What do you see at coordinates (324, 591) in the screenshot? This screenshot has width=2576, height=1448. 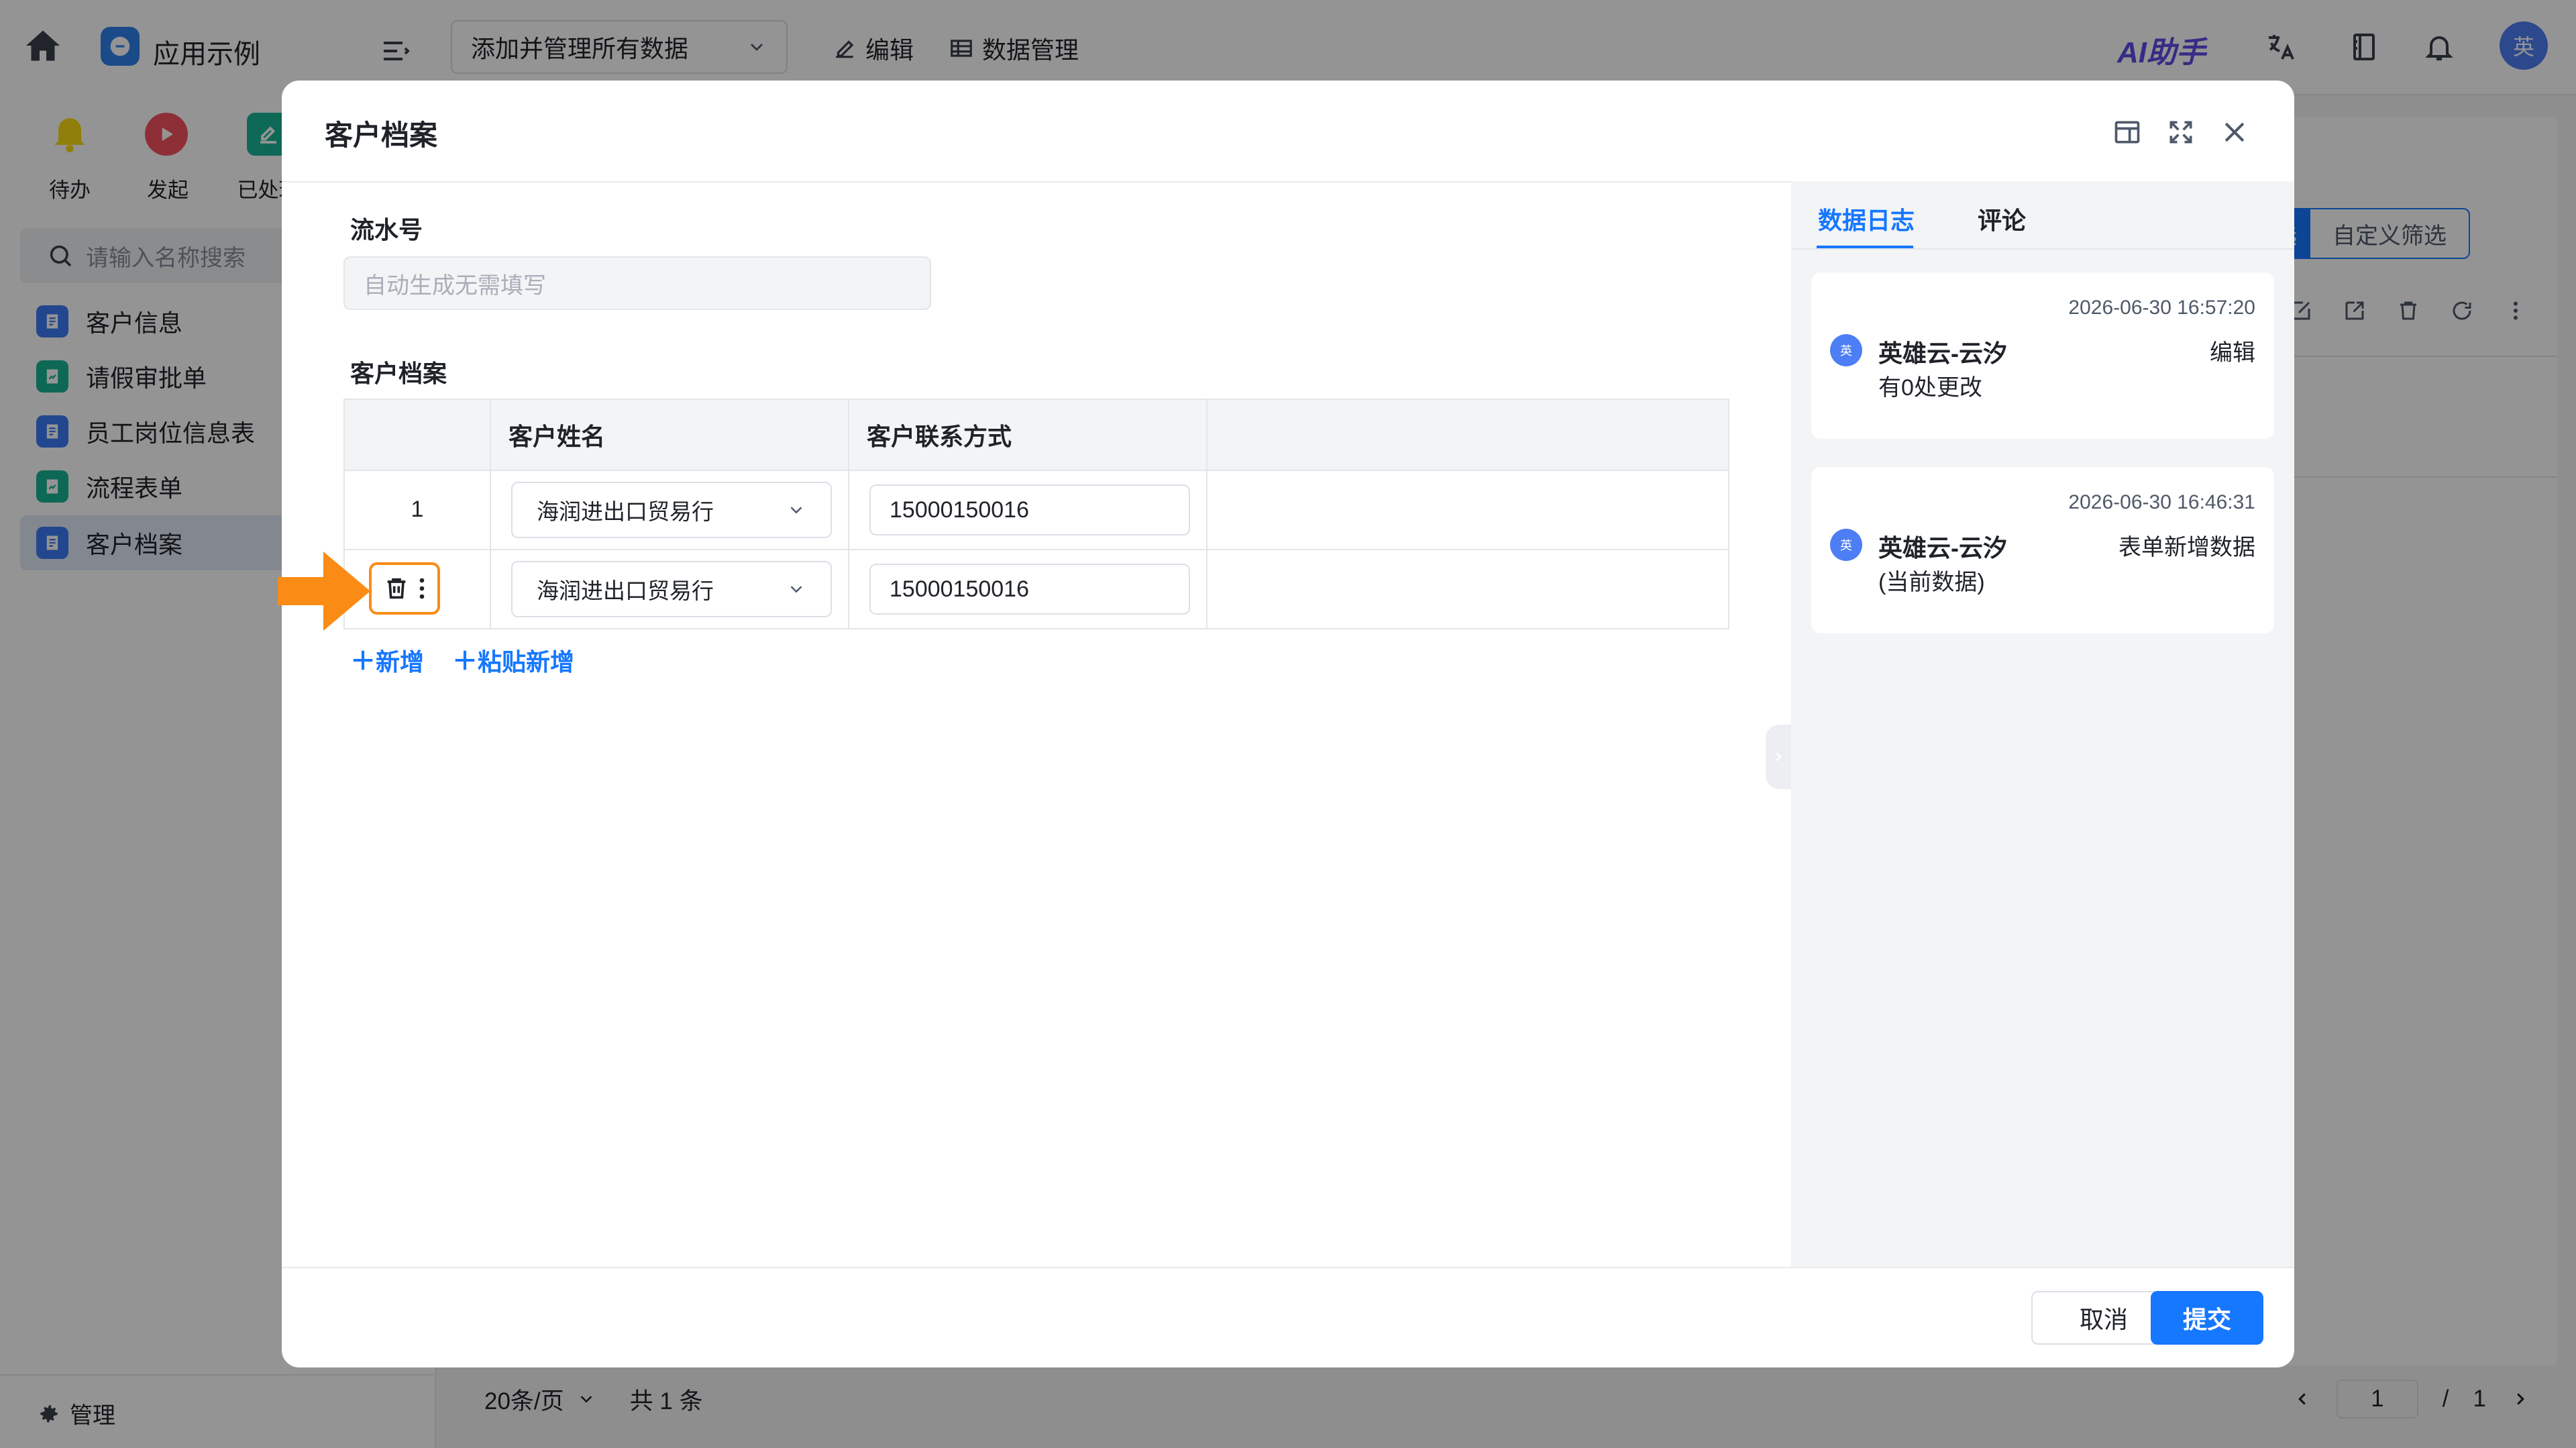 I see `annotation-arrow-icon` at bounding box center [324, 591].